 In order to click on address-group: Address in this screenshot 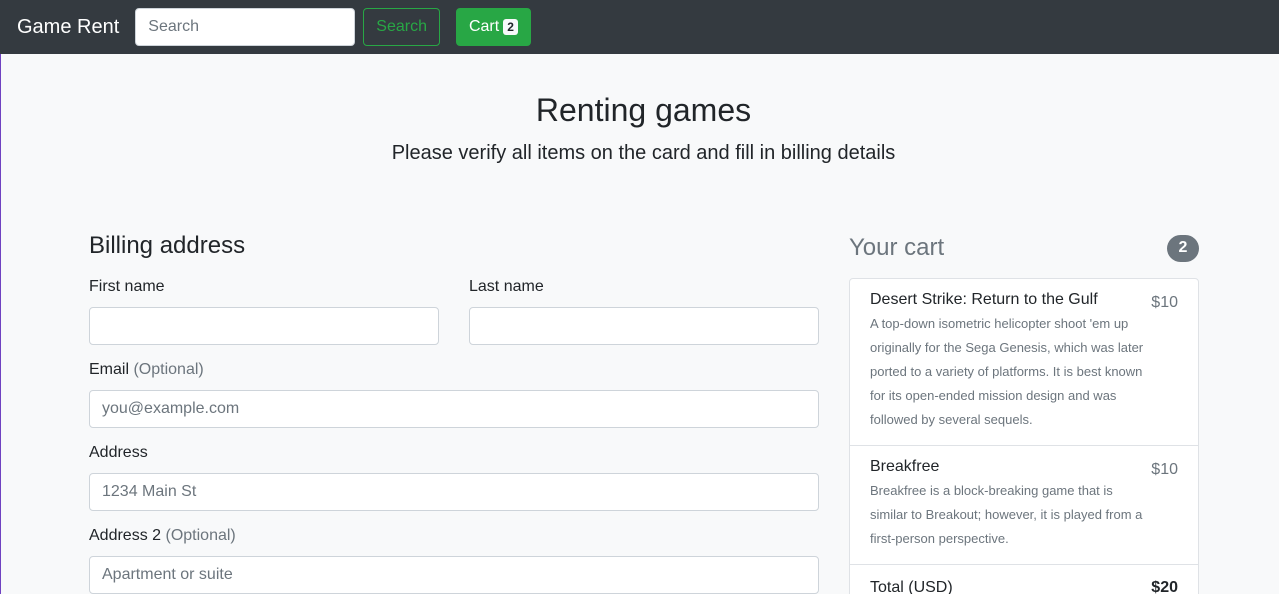, I will do `click(454, 477)`.